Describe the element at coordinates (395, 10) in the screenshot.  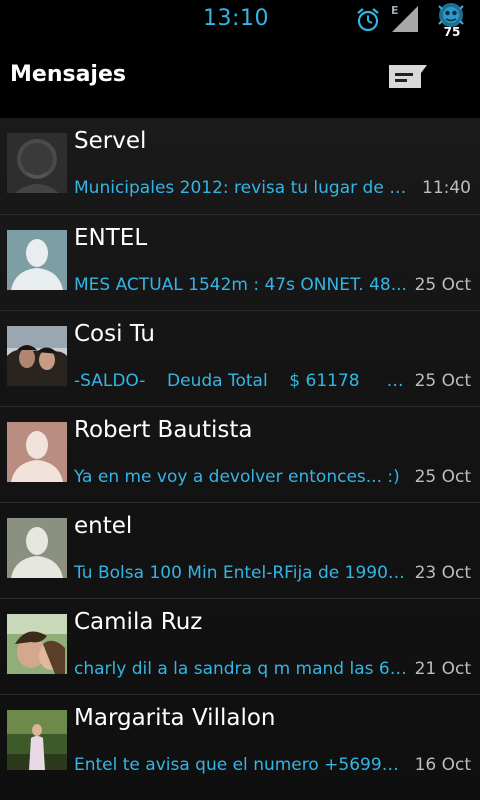
I see `network-type-label: E` at that location.